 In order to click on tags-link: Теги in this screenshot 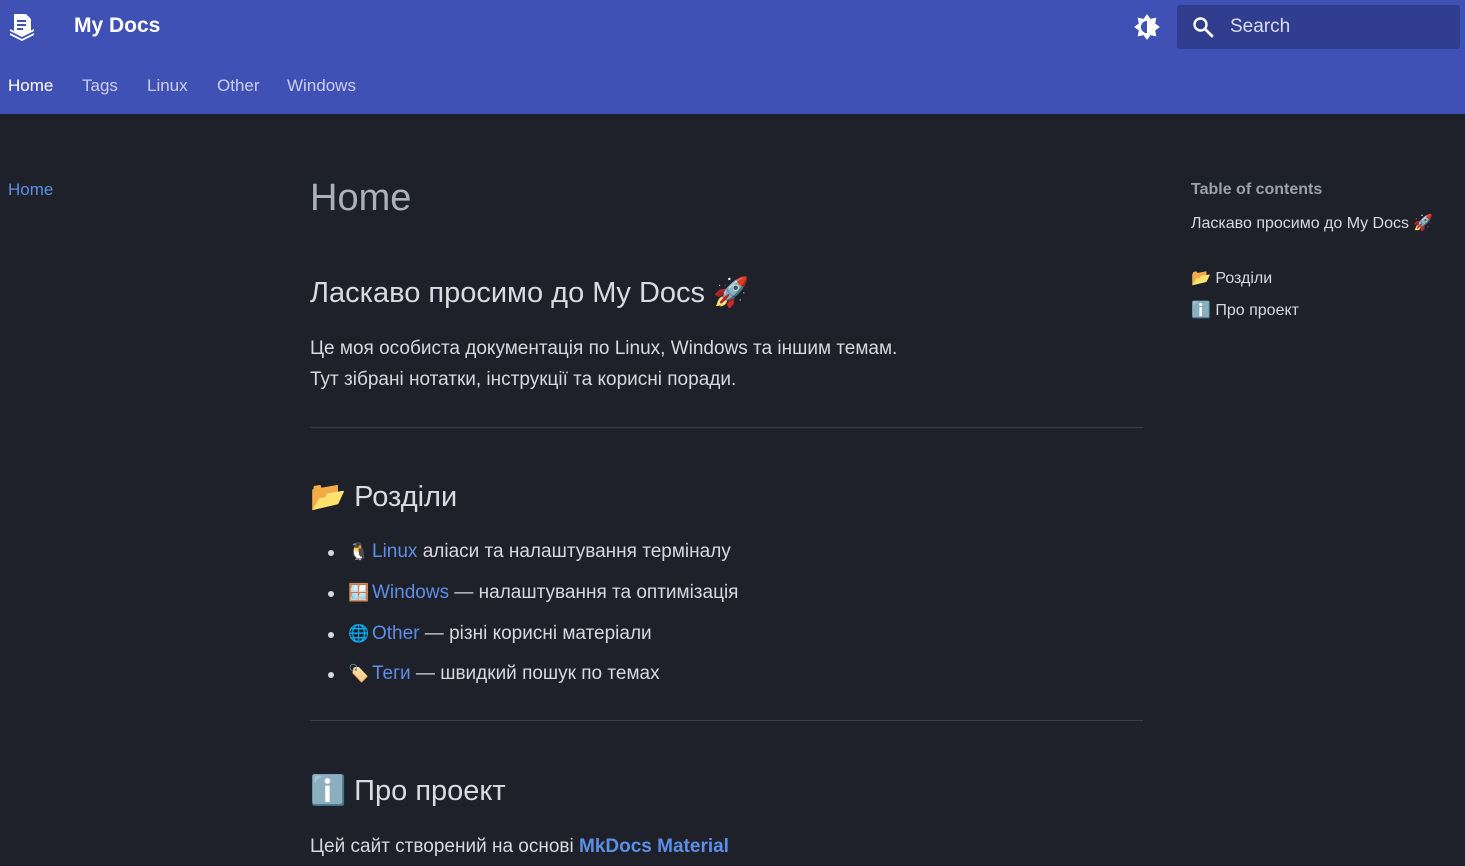, I will do `click(391, 673)`.